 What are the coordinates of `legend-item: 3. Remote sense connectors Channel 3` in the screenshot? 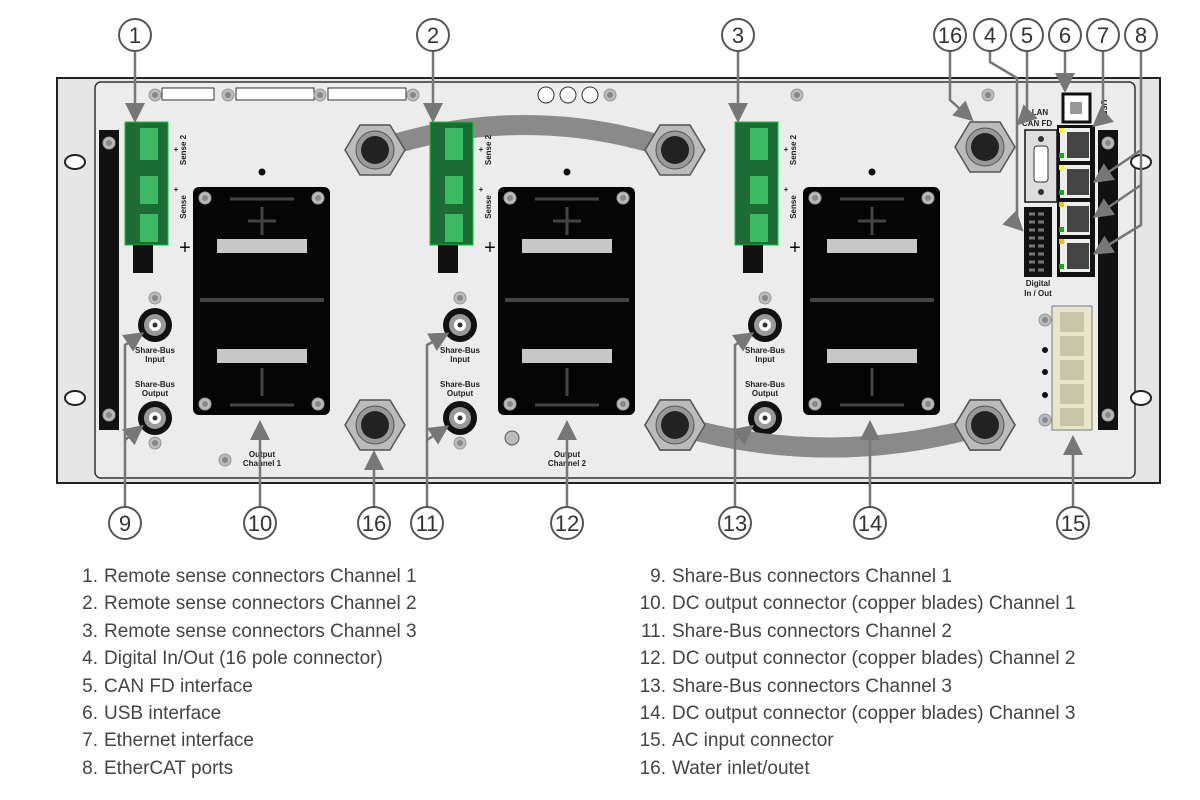 It's located at (238, 631).